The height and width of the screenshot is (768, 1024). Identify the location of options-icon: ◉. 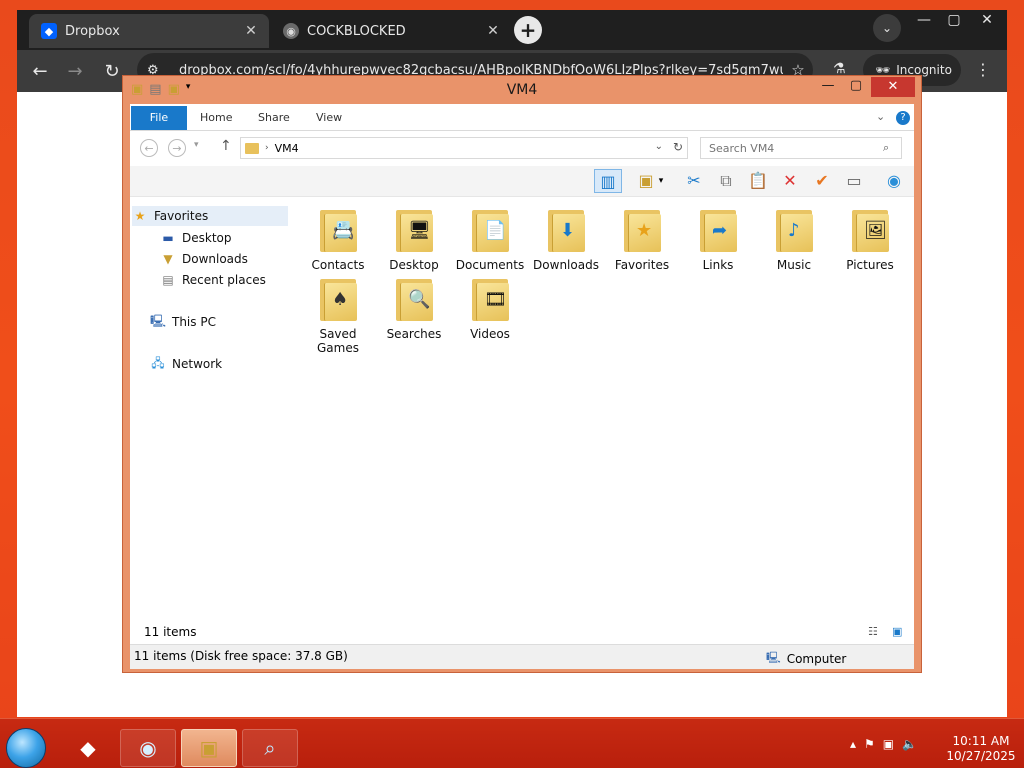
(894, 181).